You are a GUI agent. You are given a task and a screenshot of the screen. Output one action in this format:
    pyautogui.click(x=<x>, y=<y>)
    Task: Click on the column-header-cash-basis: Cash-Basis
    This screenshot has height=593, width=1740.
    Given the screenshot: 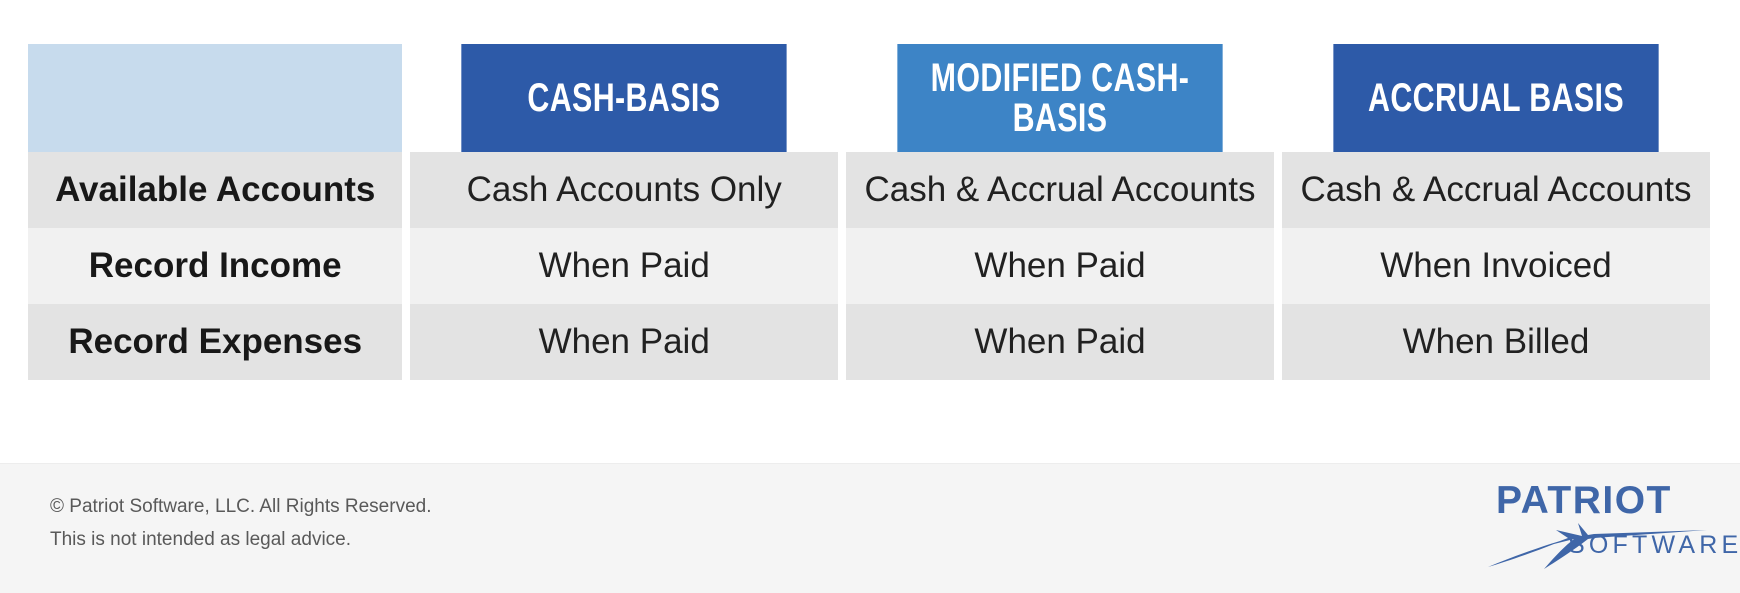 What is the action you would take?
    pyautogui.click(x=624, y=98)
    